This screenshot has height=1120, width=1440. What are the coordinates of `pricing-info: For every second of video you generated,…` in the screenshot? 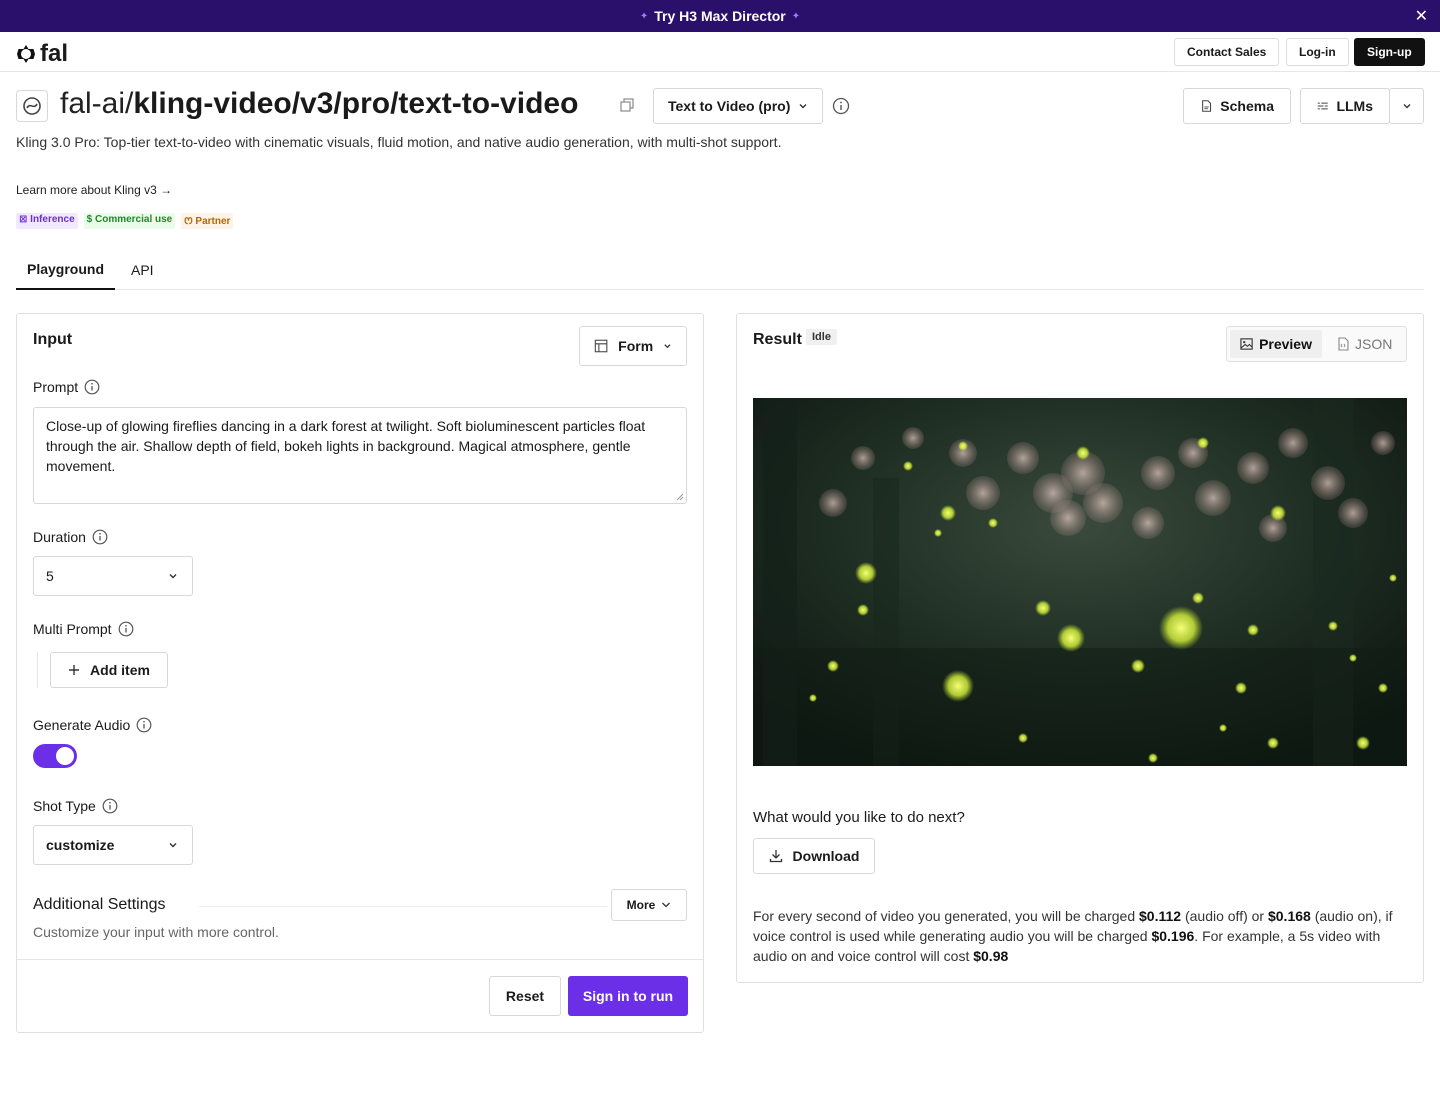 It's located at (1073, 936).